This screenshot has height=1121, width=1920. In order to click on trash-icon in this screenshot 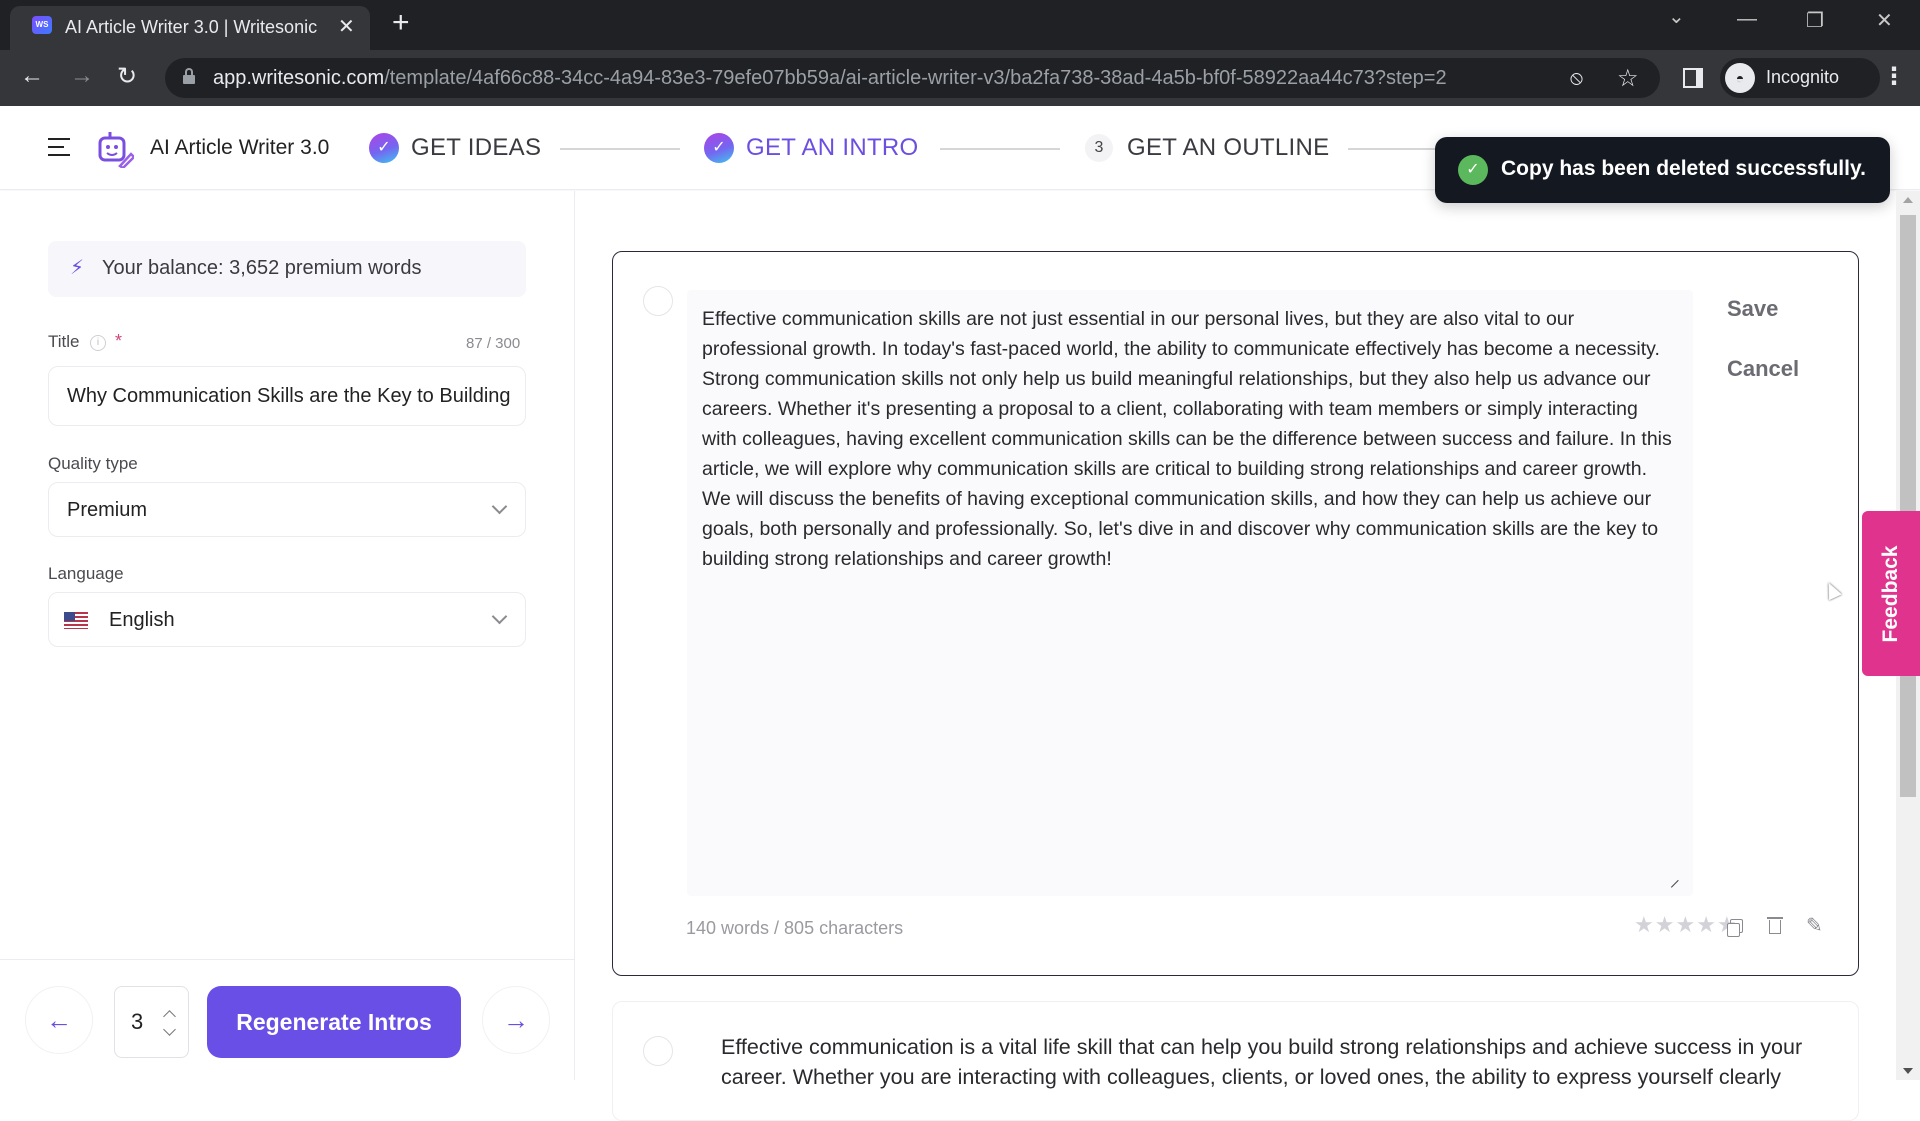, I will do `click(1775, 925)`.